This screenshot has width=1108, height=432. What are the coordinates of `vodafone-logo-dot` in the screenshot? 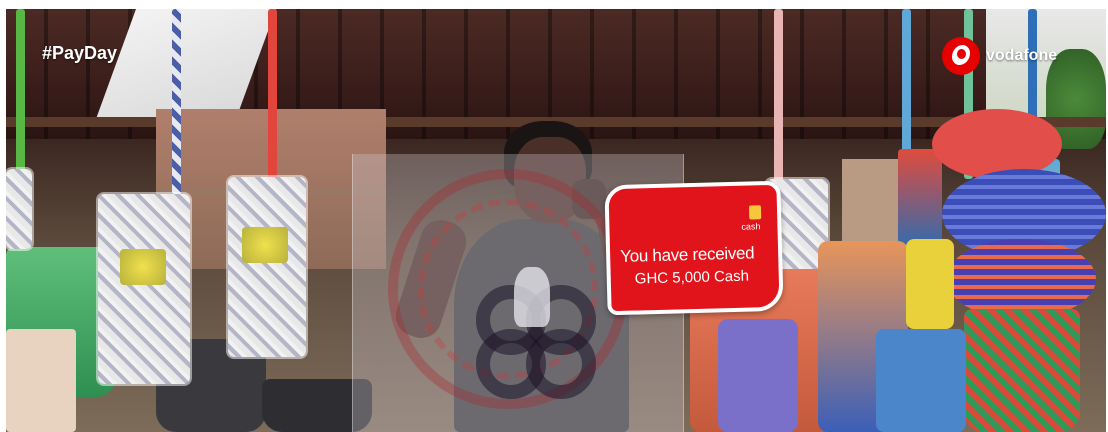 It's located at (961, 54).